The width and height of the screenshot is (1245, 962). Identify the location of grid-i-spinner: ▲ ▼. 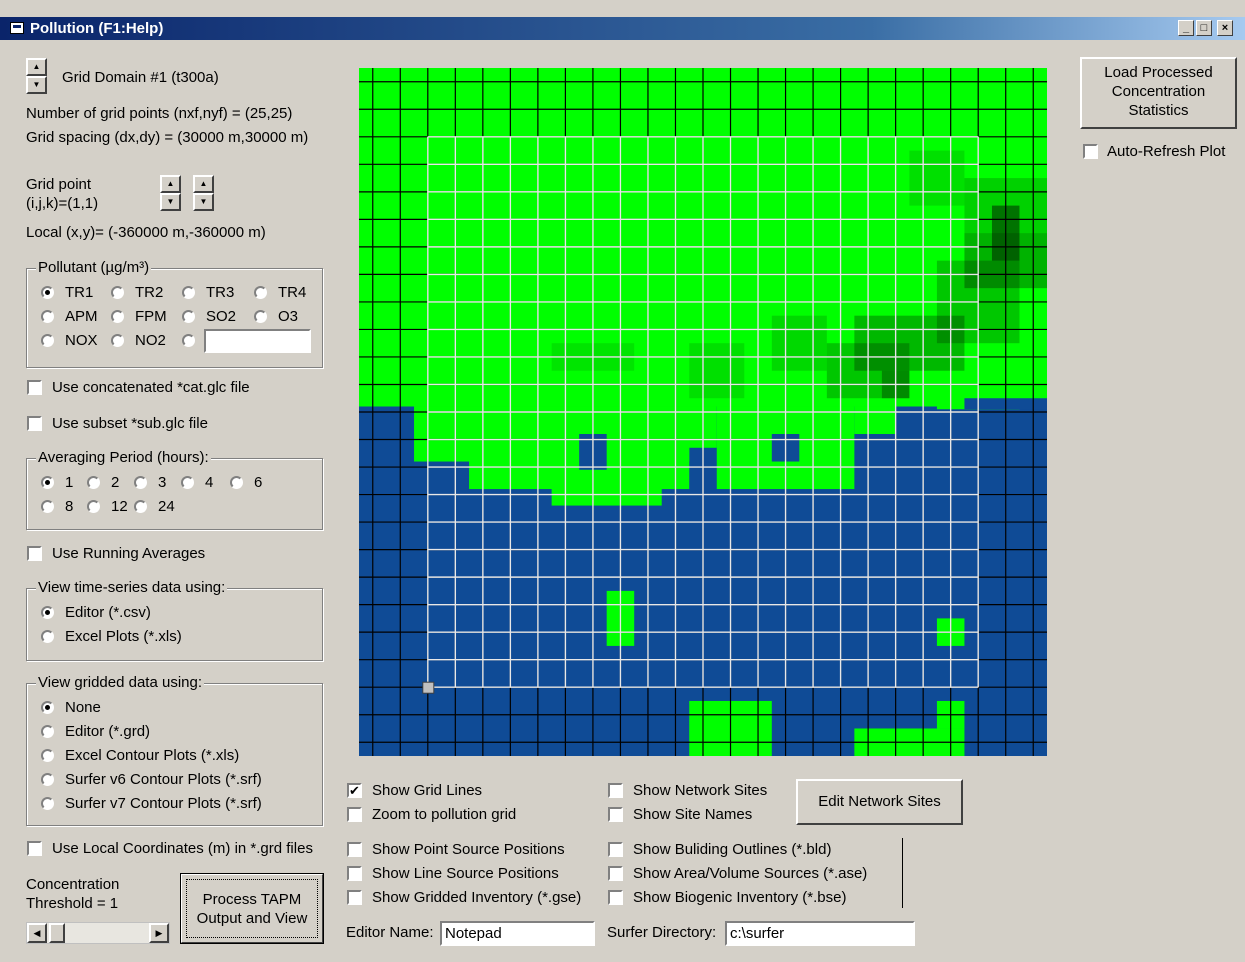
(170, 193).